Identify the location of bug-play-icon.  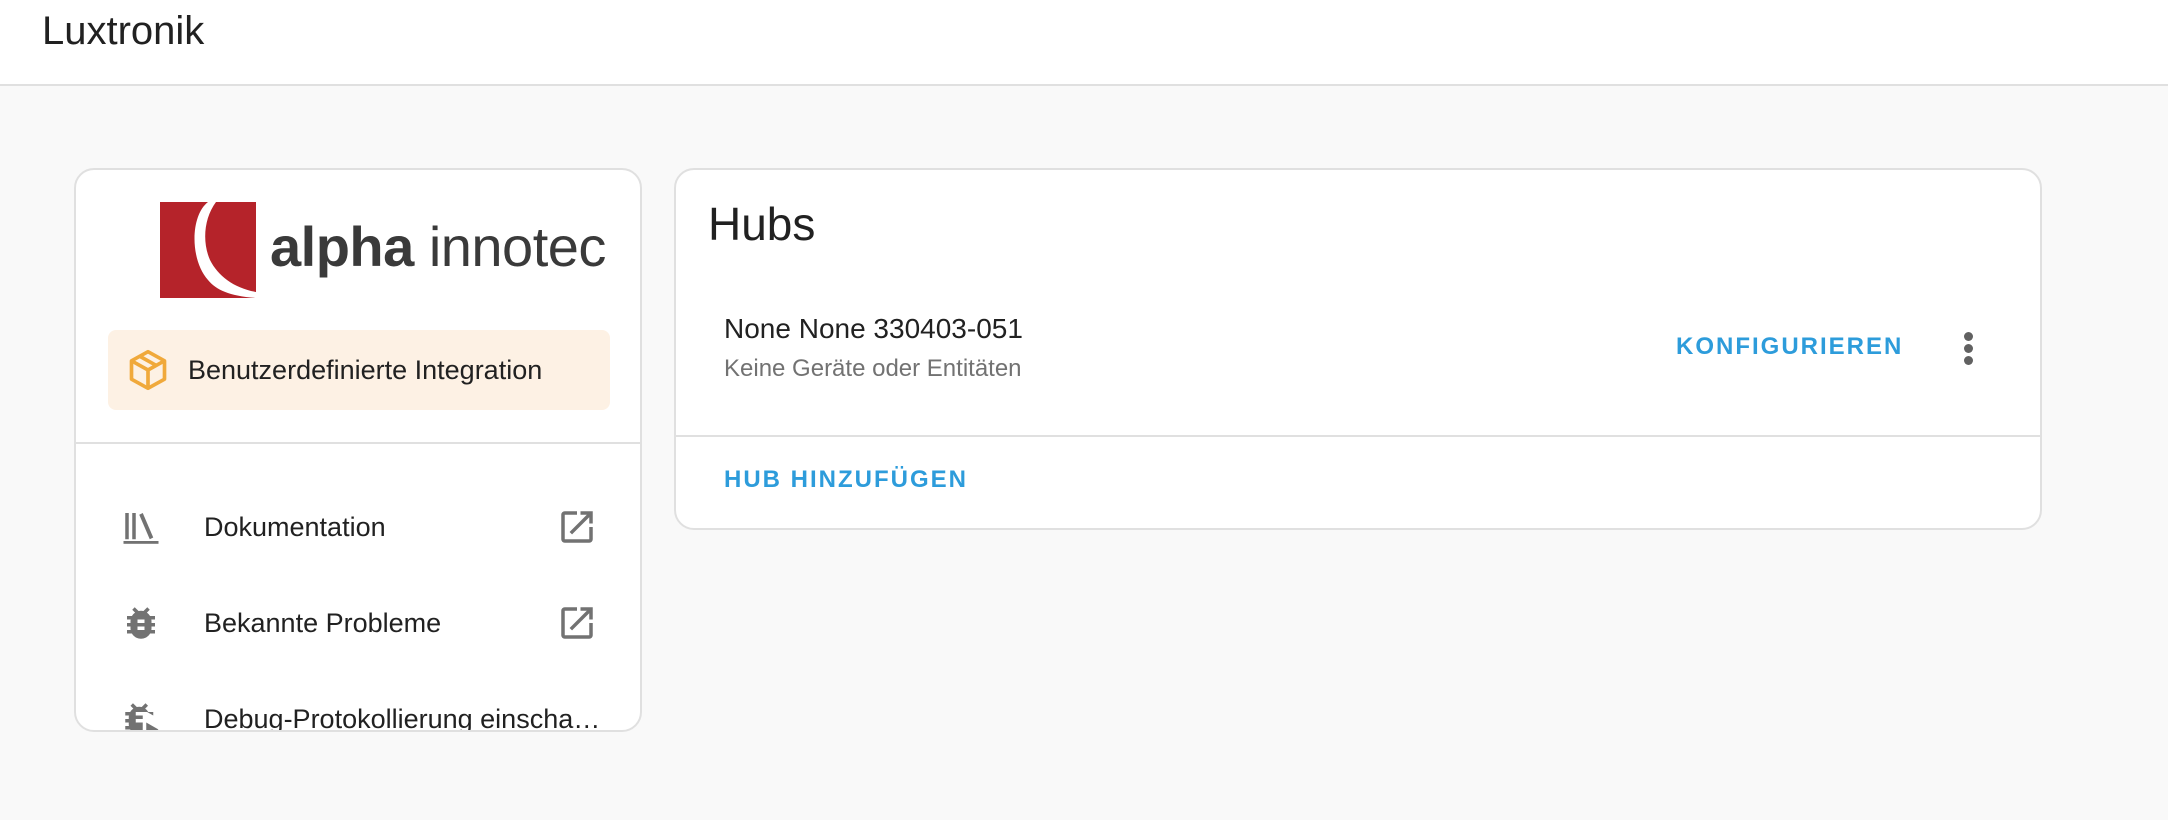
(142, 716).